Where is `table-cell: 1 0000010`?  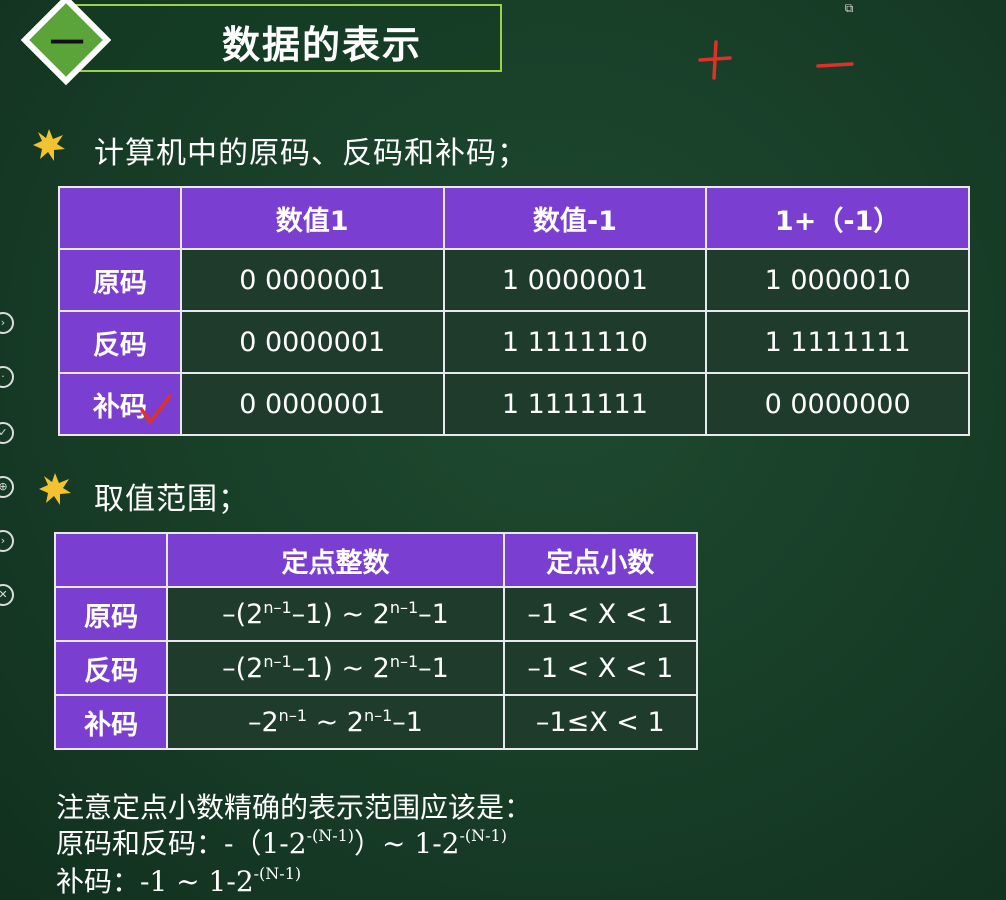 table-cell: 1 0000010 is located at coordinates (837, 280).